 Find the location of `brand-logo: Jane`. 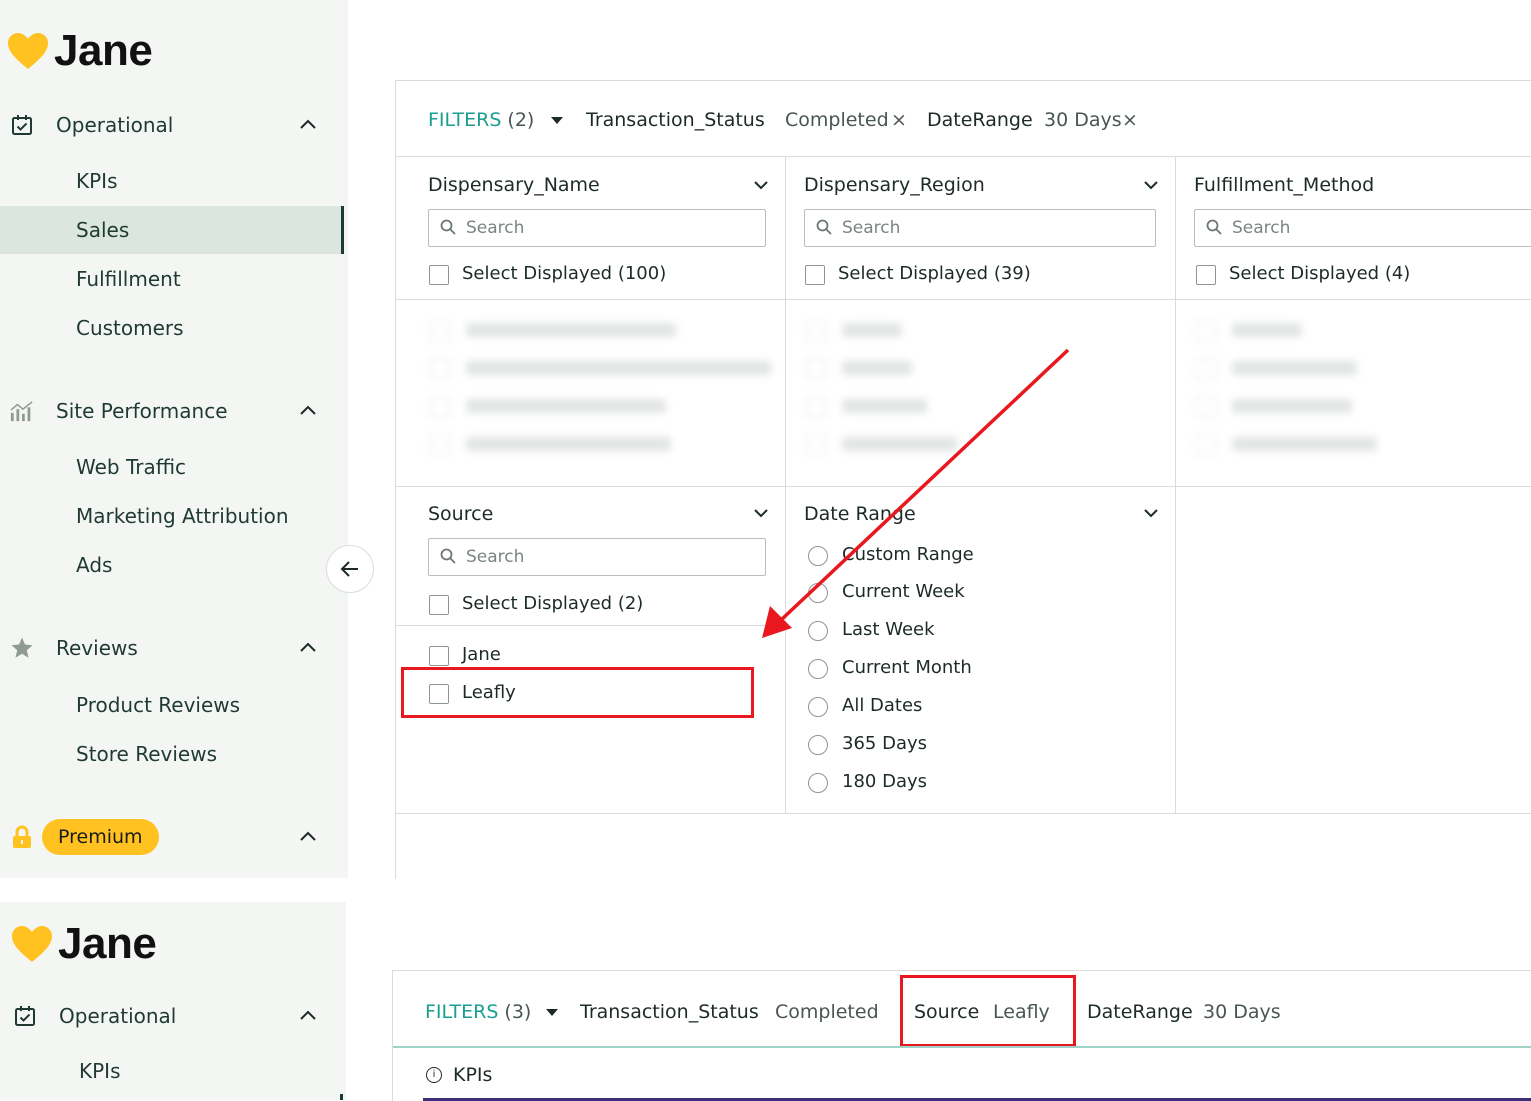

brand-logo: Jane is located at coordinates (83, 944).